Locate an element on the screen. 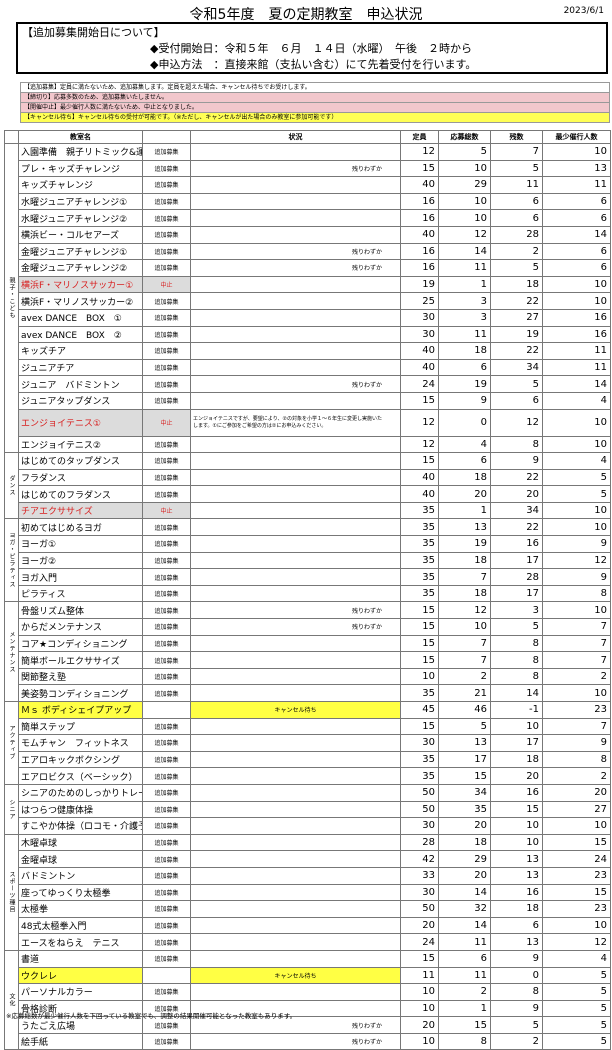  header-remaining: 残数 is located at coordinates (516, 137).